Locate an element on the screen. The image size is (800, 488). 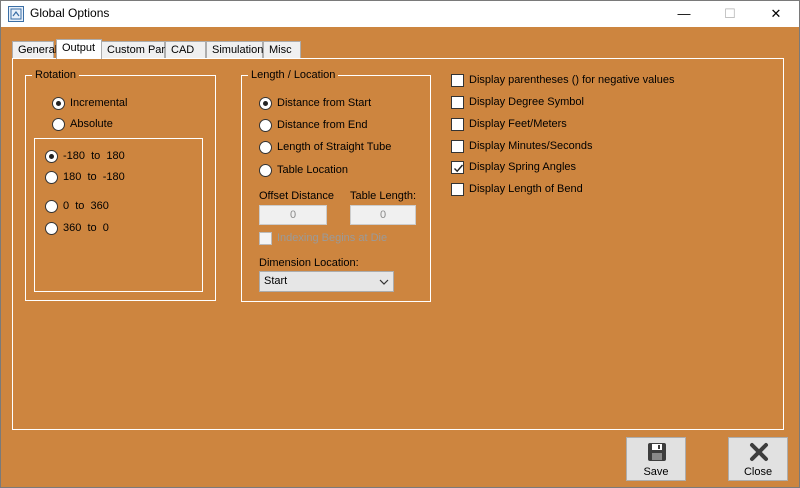
check-mark-icon is located at coordinates (459, 168).